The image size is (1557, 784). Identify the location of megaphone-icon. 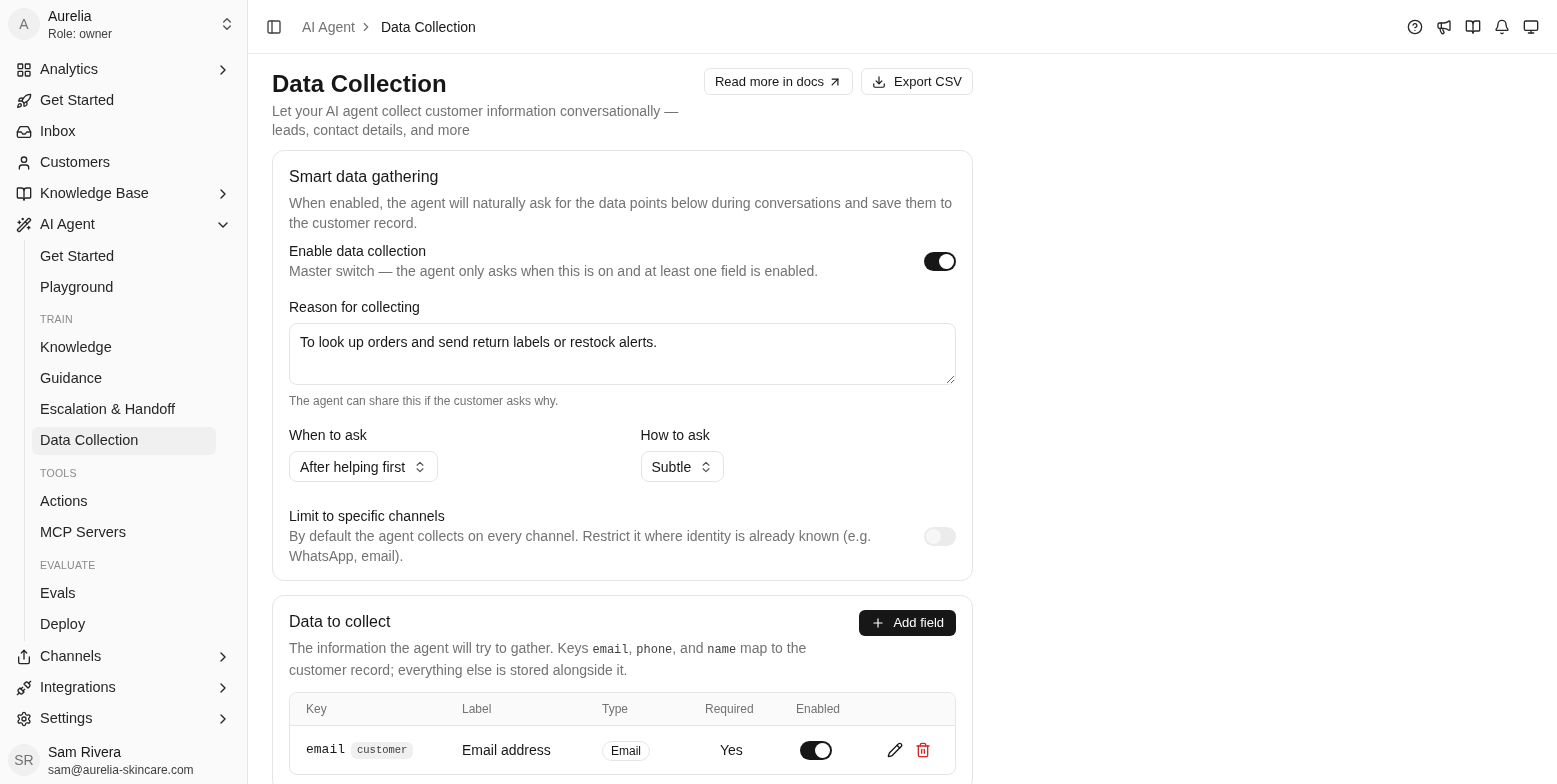
(1444, 26).